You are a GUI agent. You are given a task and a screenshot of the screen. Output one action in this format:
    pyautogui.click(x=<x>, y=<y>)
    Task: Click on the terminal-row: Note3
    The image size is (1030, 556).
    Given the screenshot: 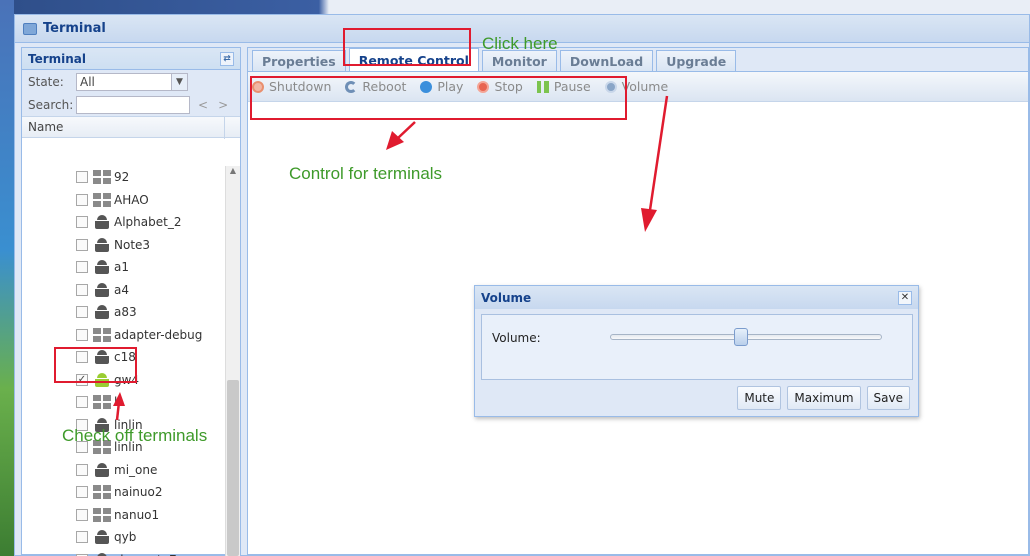 What is the action you would take?
    pyautogui.click(x=124, y=245)
    